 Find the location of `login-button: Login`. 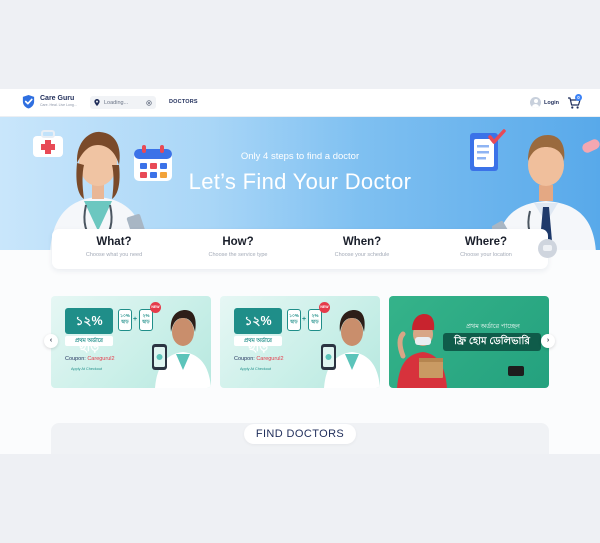

login-button: Login is located at coordinates (544, 102).